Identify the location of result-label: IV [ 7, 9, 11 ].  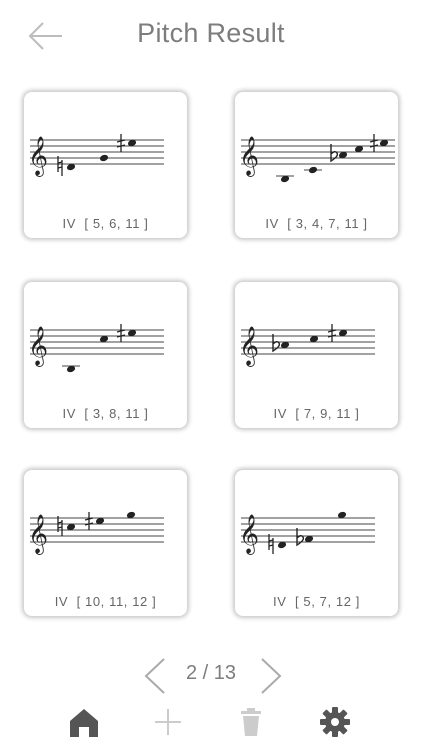
(316, 413).